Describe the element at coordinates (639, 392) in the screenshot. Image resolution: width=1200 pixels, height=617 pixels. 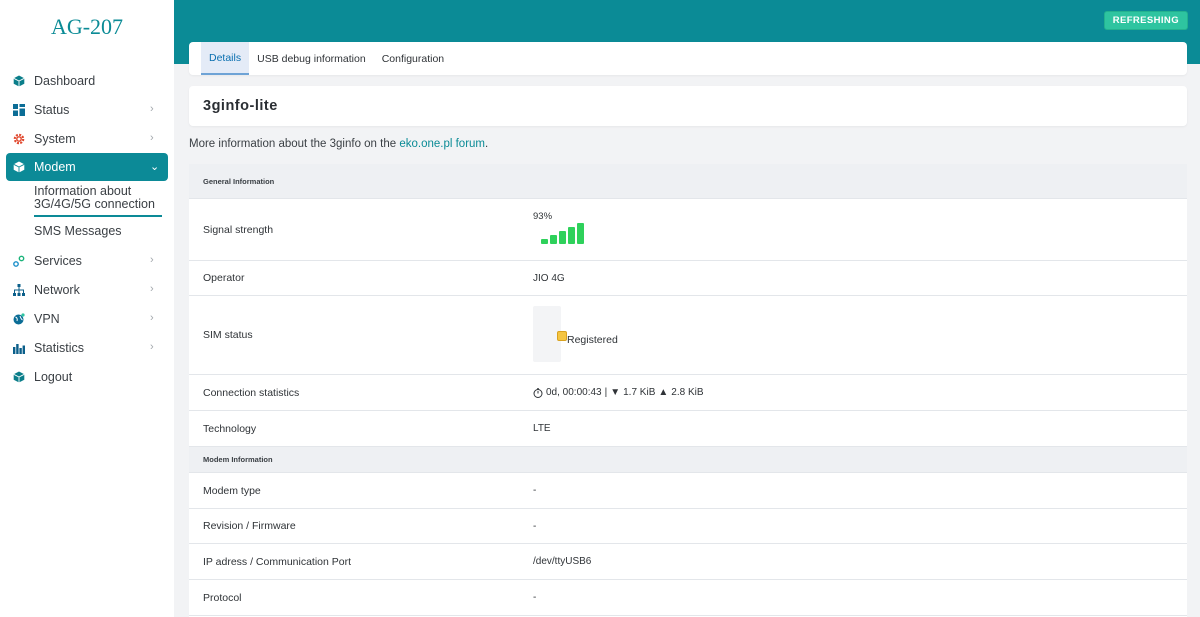
I see `download-value: 1.7 KiB` at that location.